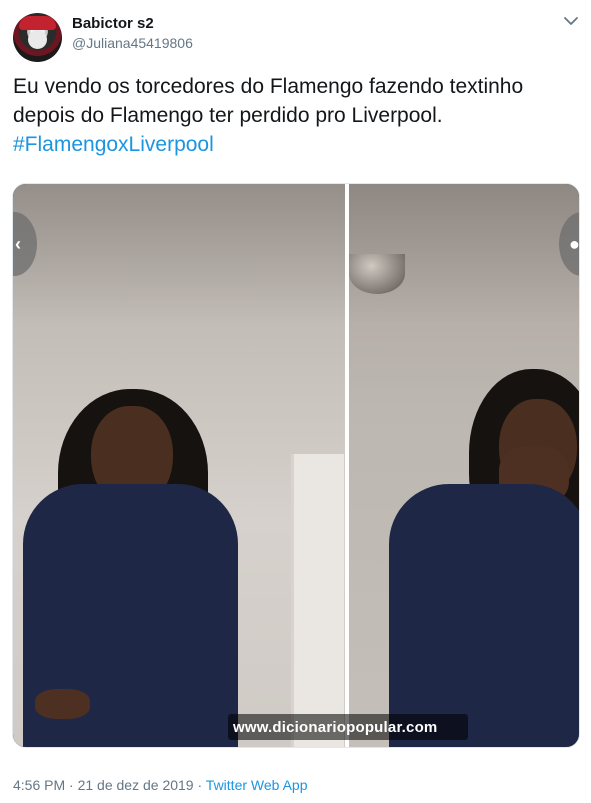 The image size is (591, 803). I want to click on author-display-name: Babictor s2, so click(113, 23).